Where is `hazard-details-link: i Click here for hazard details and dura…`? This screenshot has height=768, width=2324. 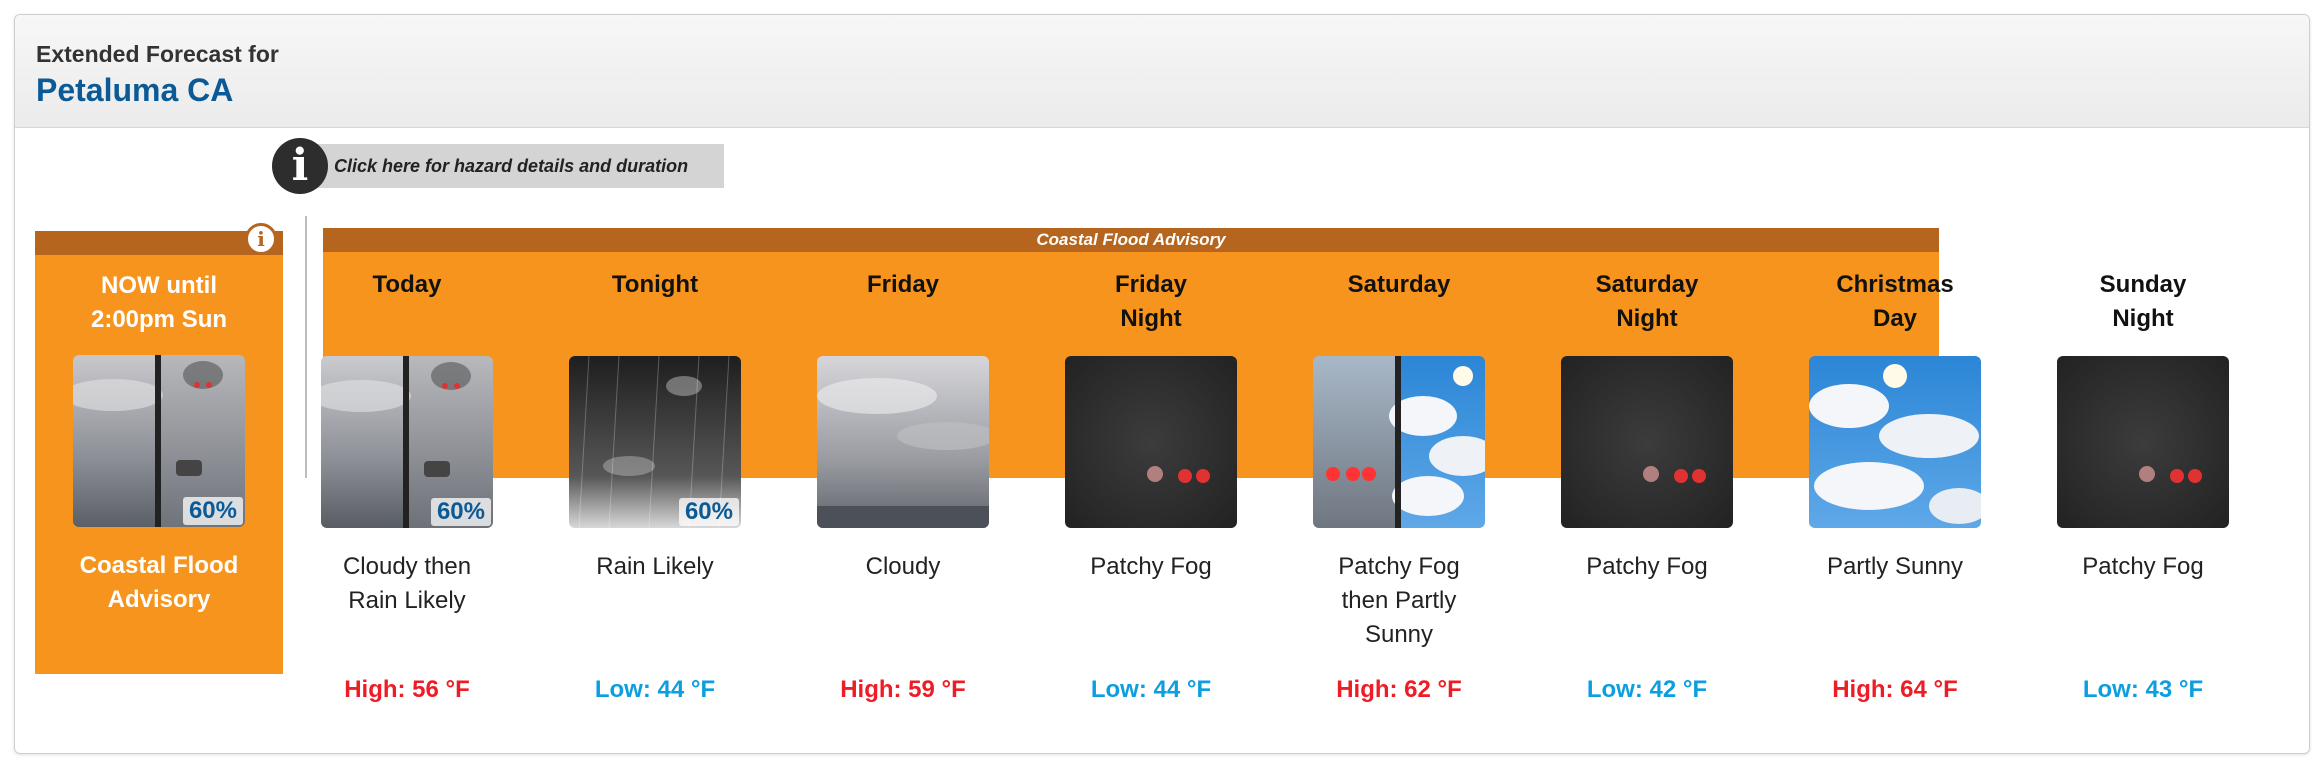
hazard-details-link: i Click here for hazard details and dura… is located at coordinates (498, 166).